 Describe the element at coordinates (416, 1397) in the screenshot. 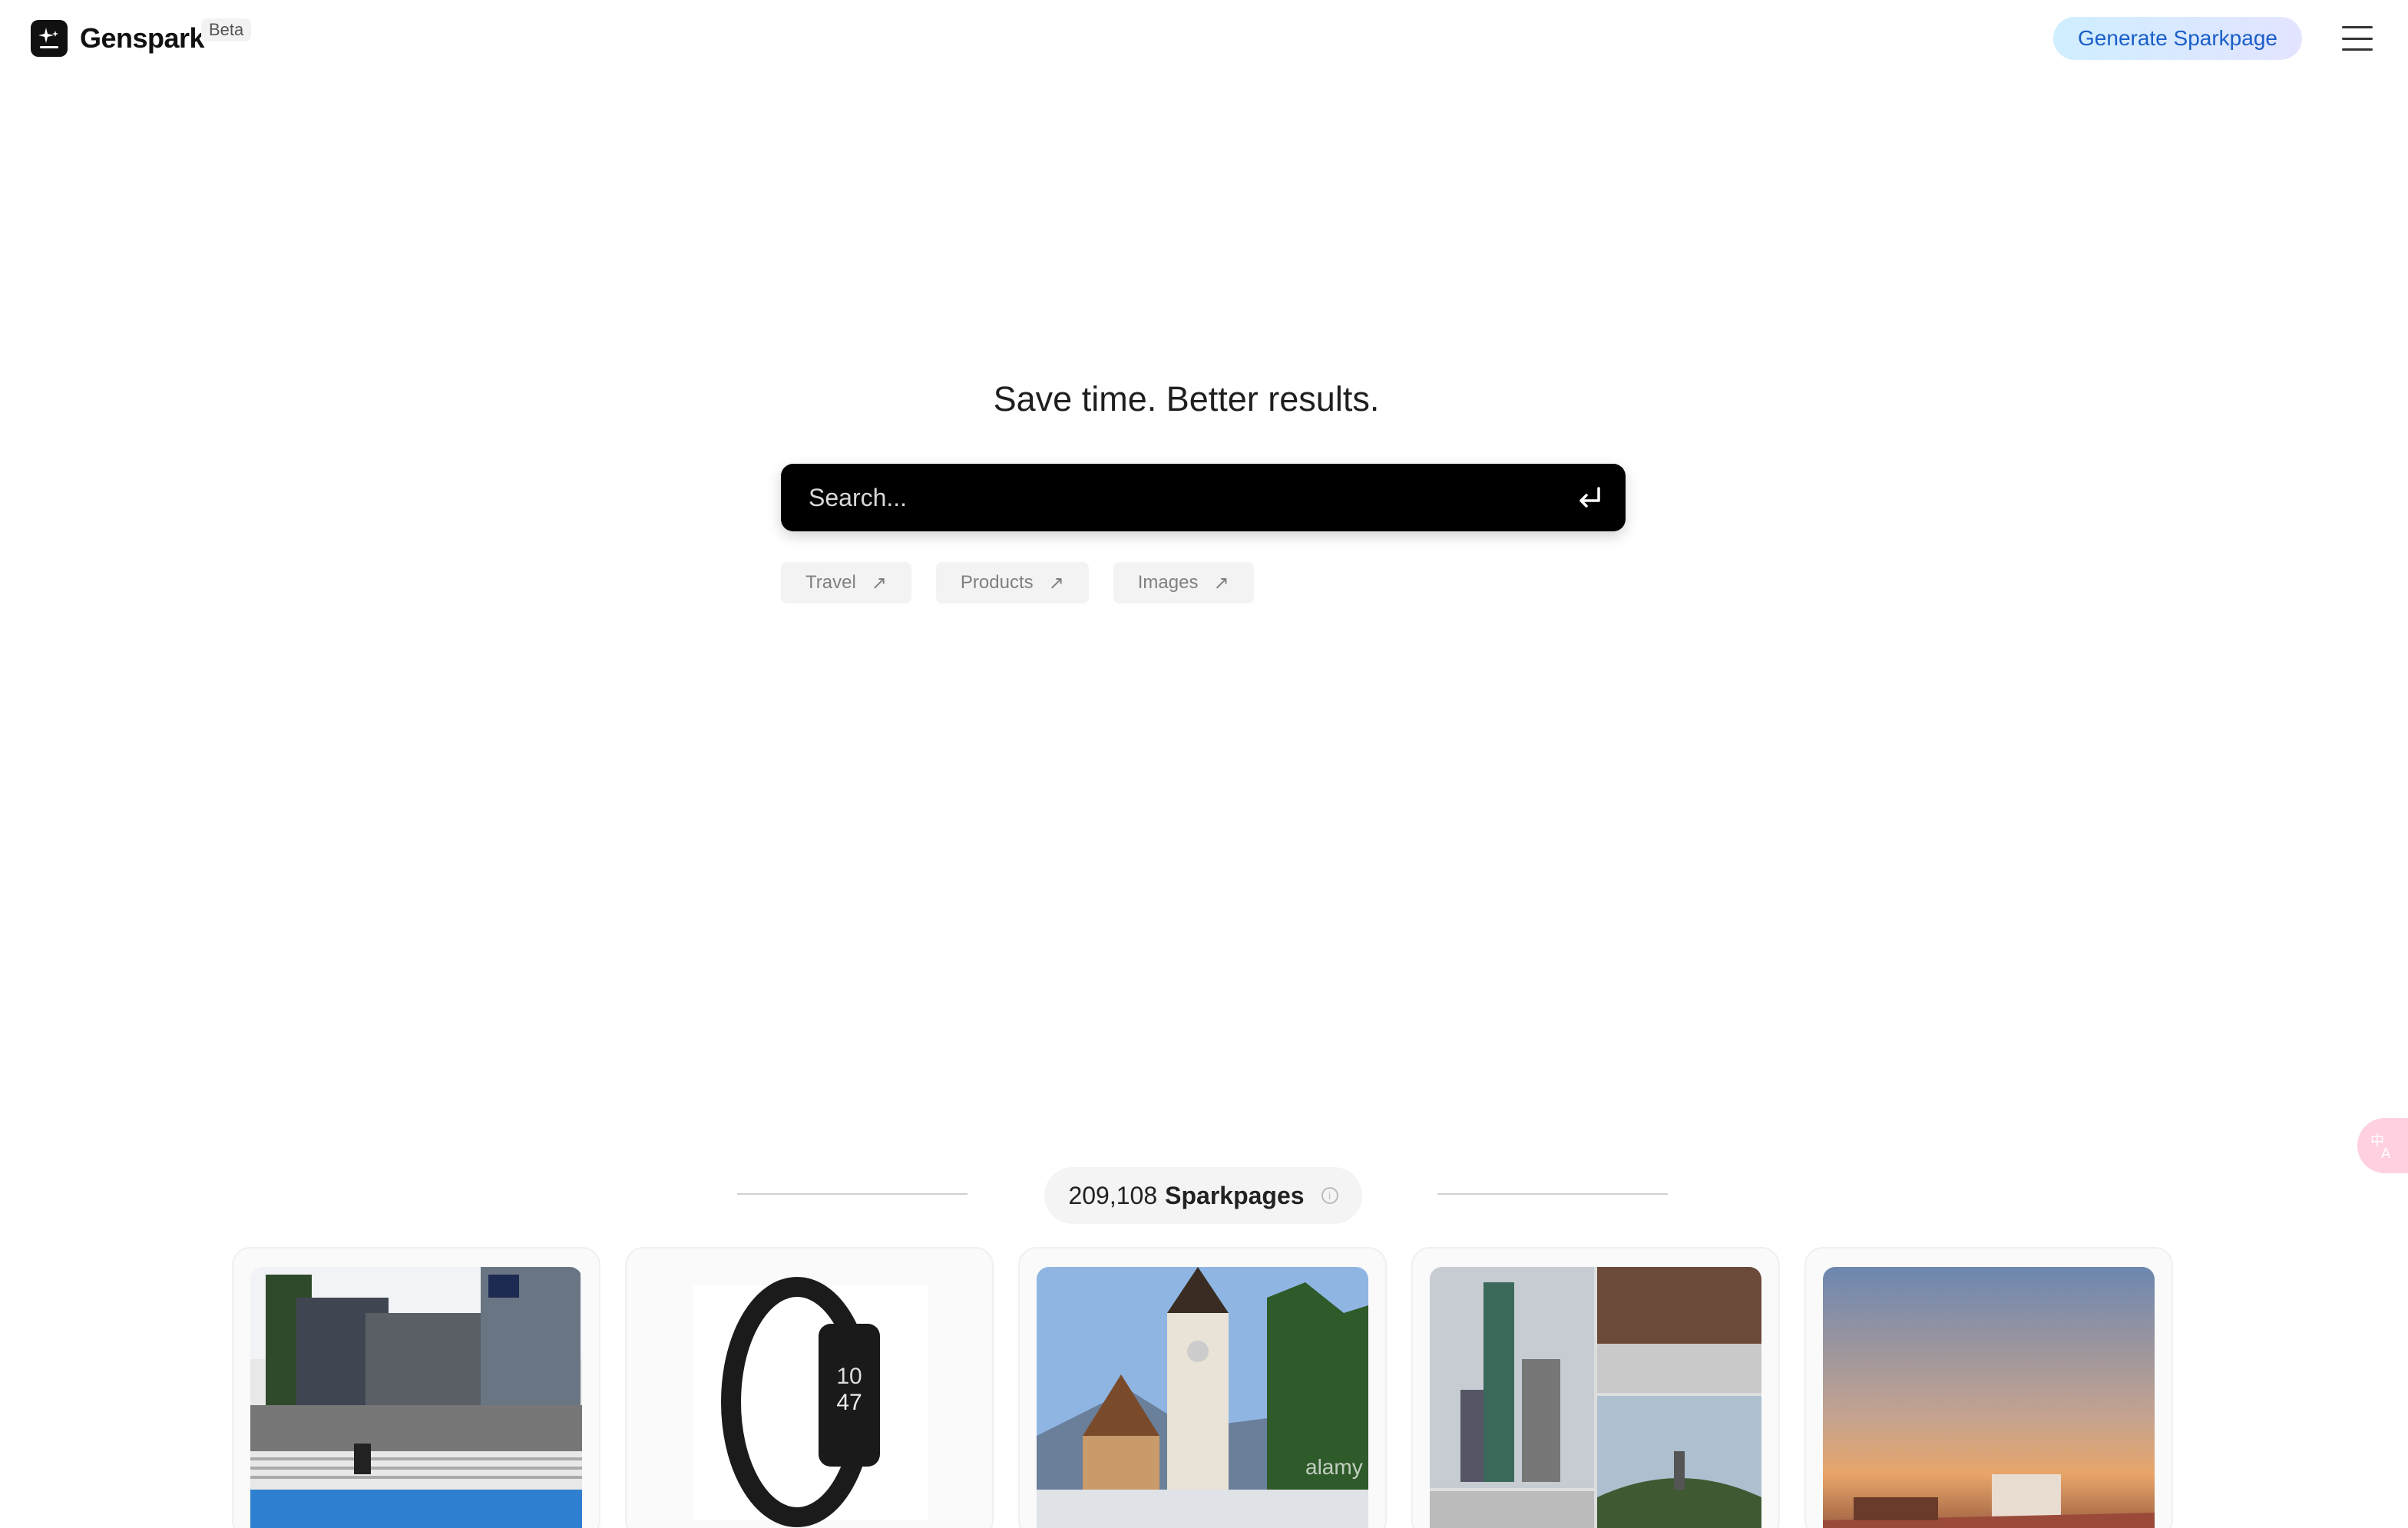

I see `campus-building-image` at that location.